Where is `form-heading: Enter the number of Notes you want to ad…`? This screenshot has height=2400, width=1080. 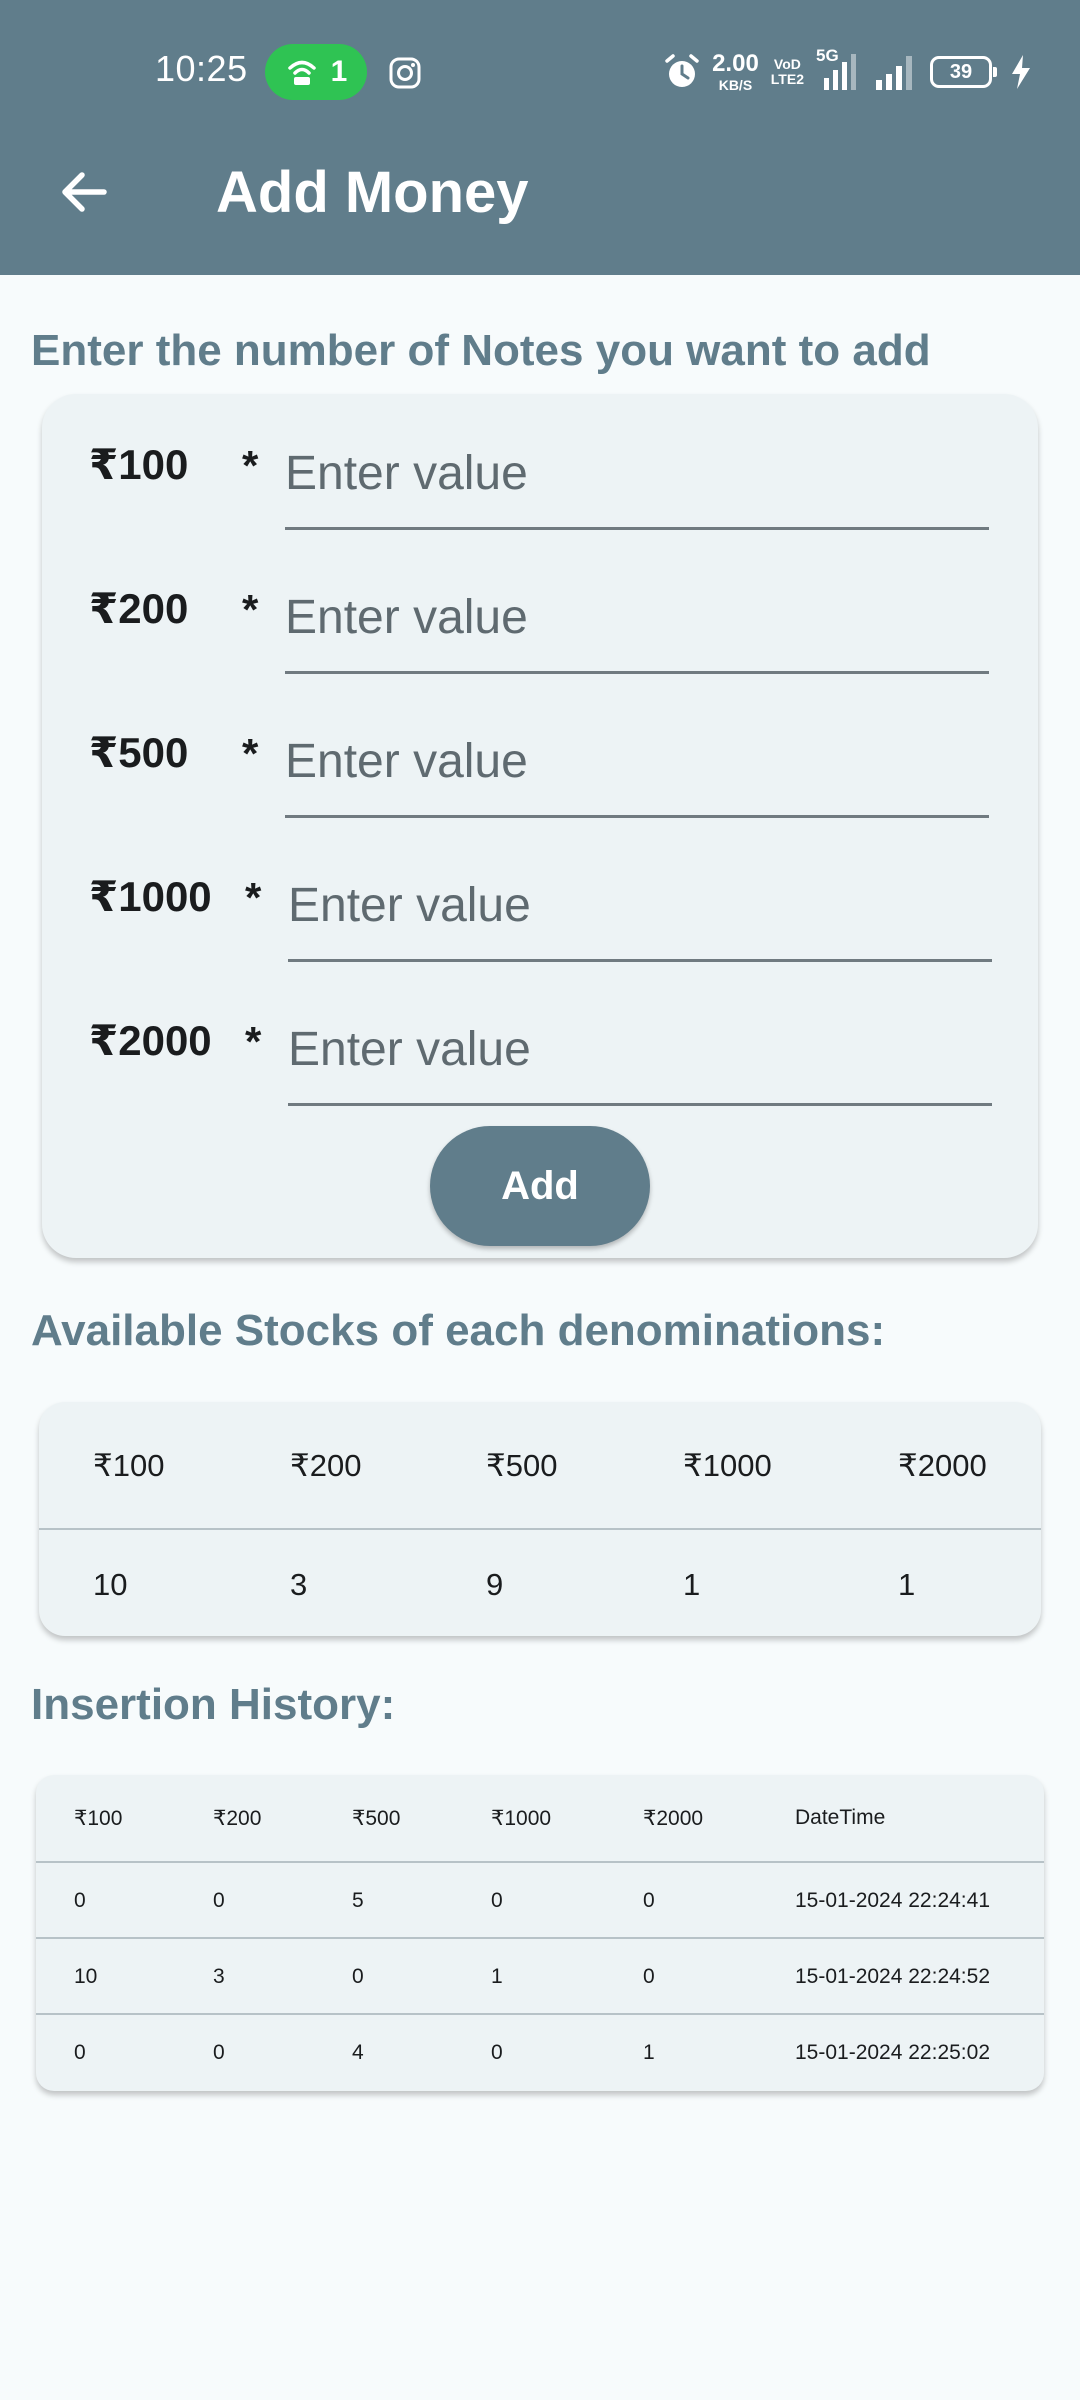
form-heading: Enter the number of Notes you want to ad… is located at coordinates (481, 350).